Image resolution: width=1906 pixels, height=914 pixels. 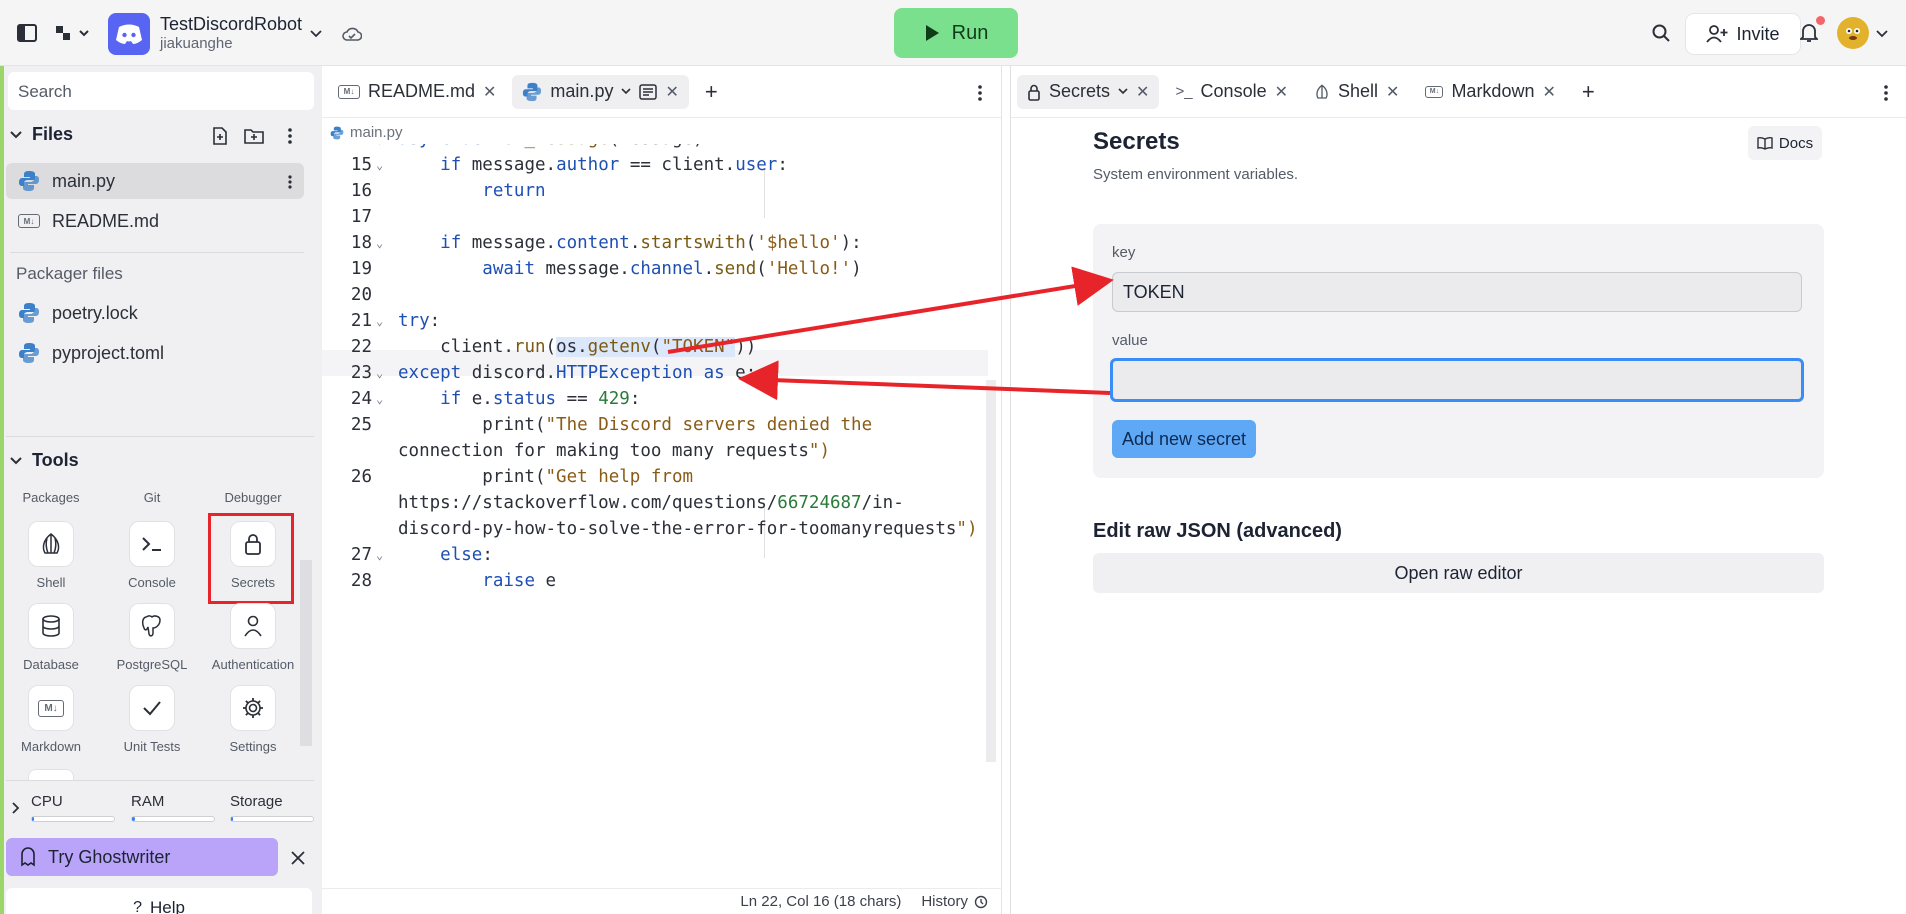 What do you see at coordinates (1457, 380) in the screenshot?
I see `value-input` at bounding box center [1457, 380].